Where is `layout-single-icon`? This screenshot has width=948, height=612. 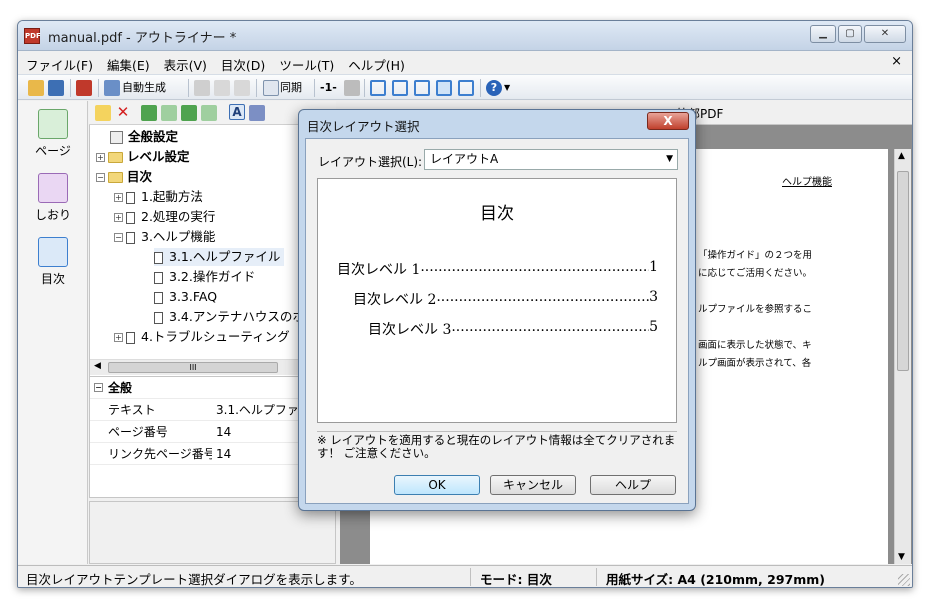 layout-single-icon is located at coordinates (378, 88).